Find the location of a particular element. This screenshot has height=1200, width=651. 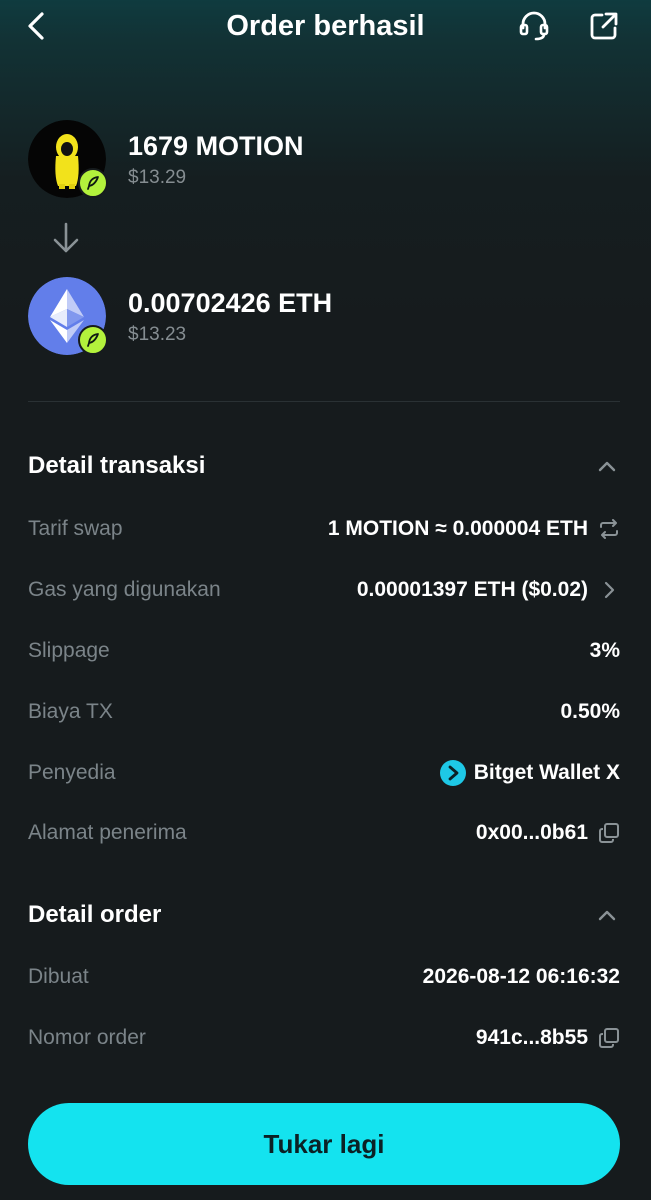

row-value: 0.00001397 ETH ($0.02) is located at coordinates (488, 590).